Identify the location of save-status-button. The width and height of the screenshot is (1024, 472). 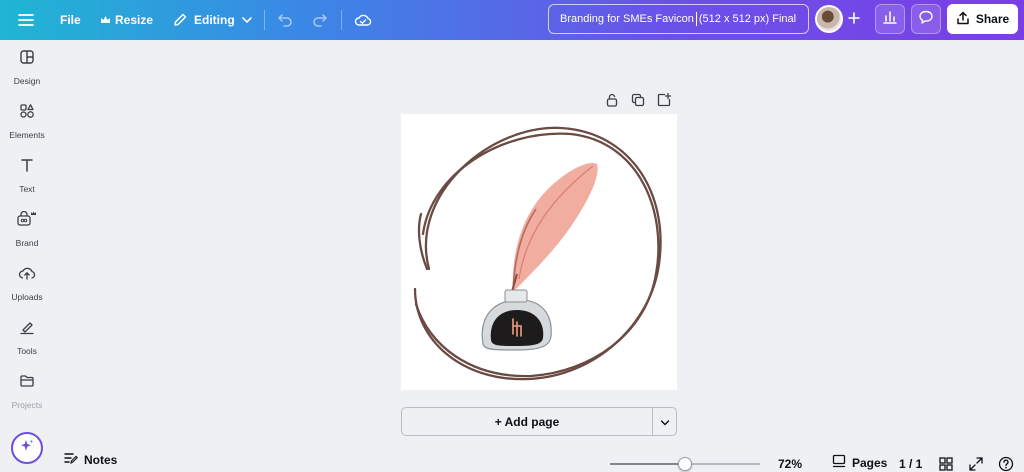
(363, 20).